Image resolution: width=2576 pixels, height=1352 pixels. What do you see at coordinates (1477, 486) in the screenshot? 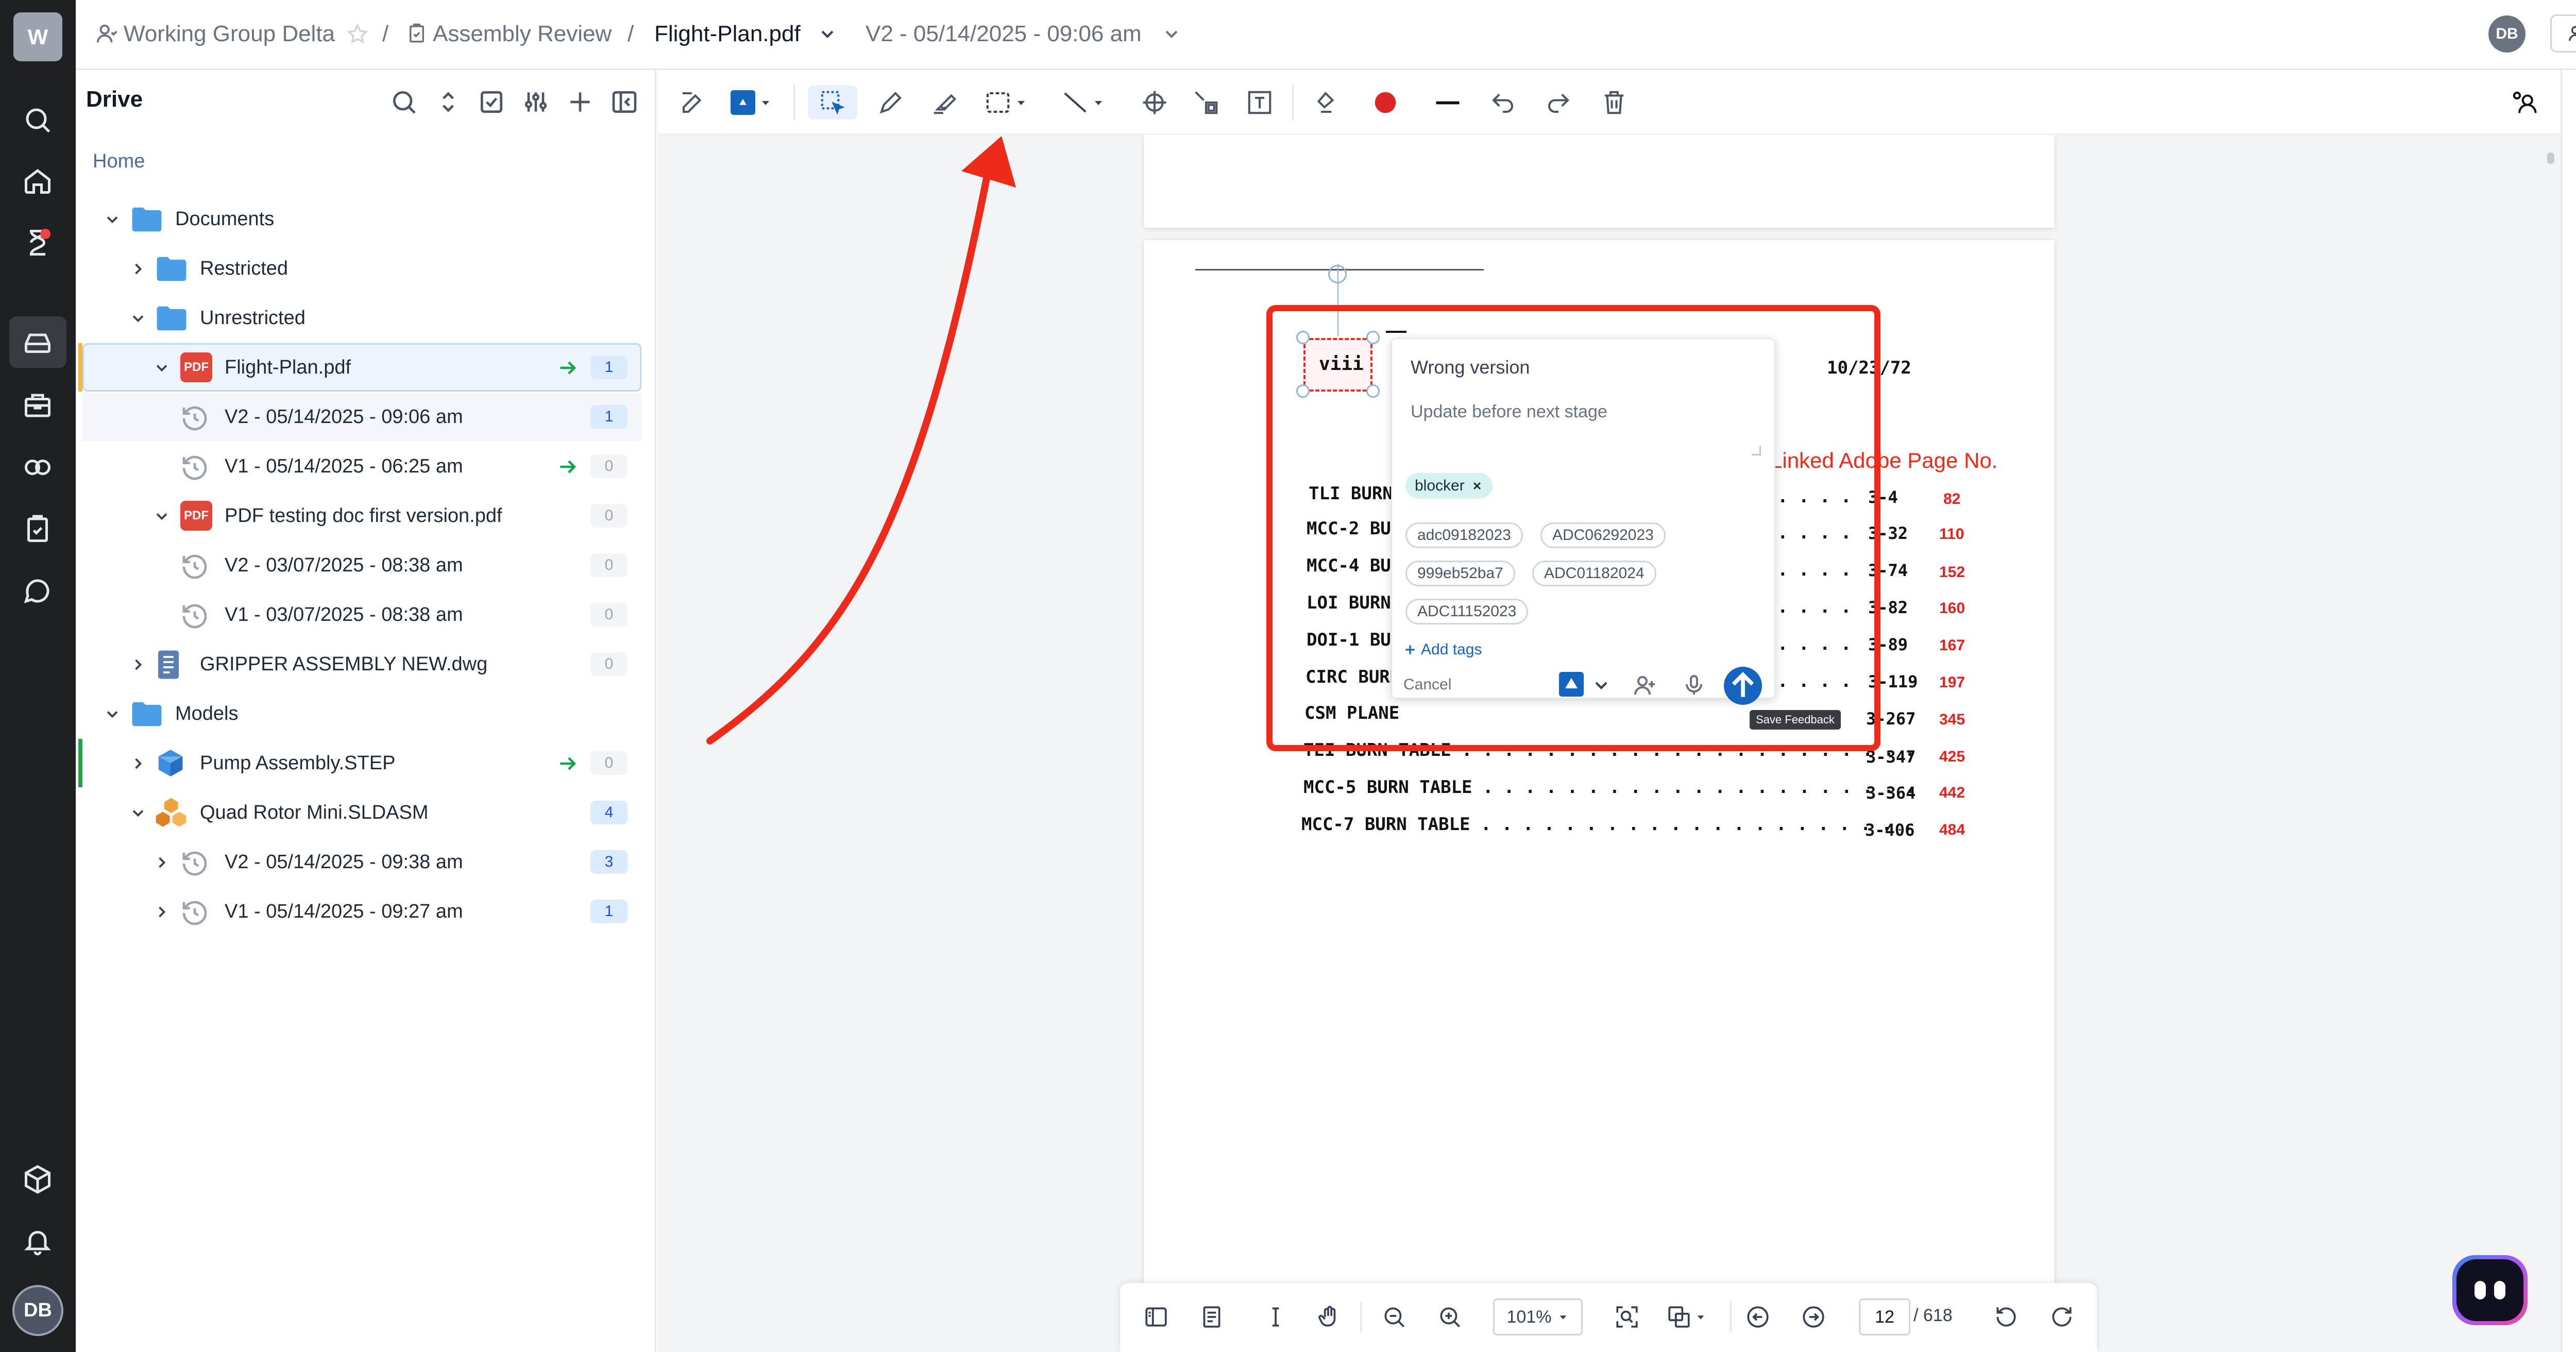
I see `close-icon` at bounding box center [1477, 486].